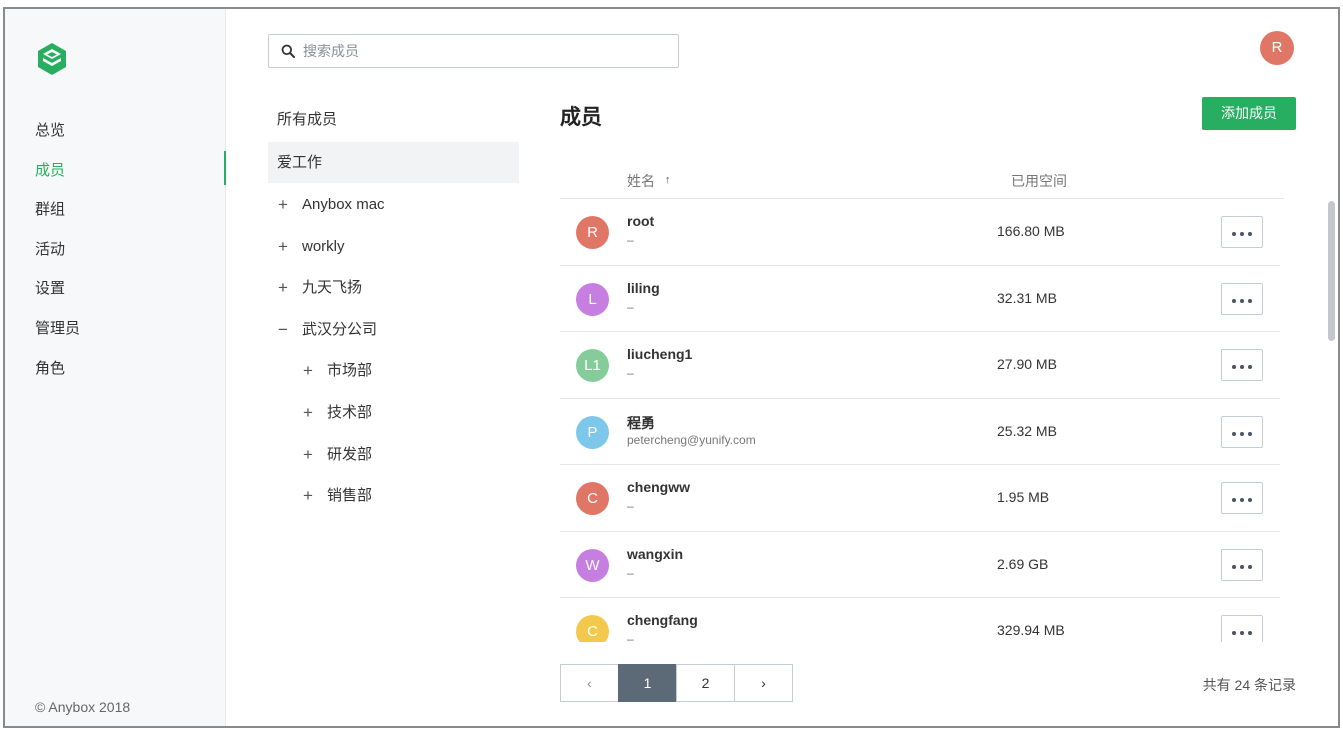  What do you see at coordinates (662, 620) in the screenshot?
I see `member-name: chengfang` at bounding box center [662, 620].